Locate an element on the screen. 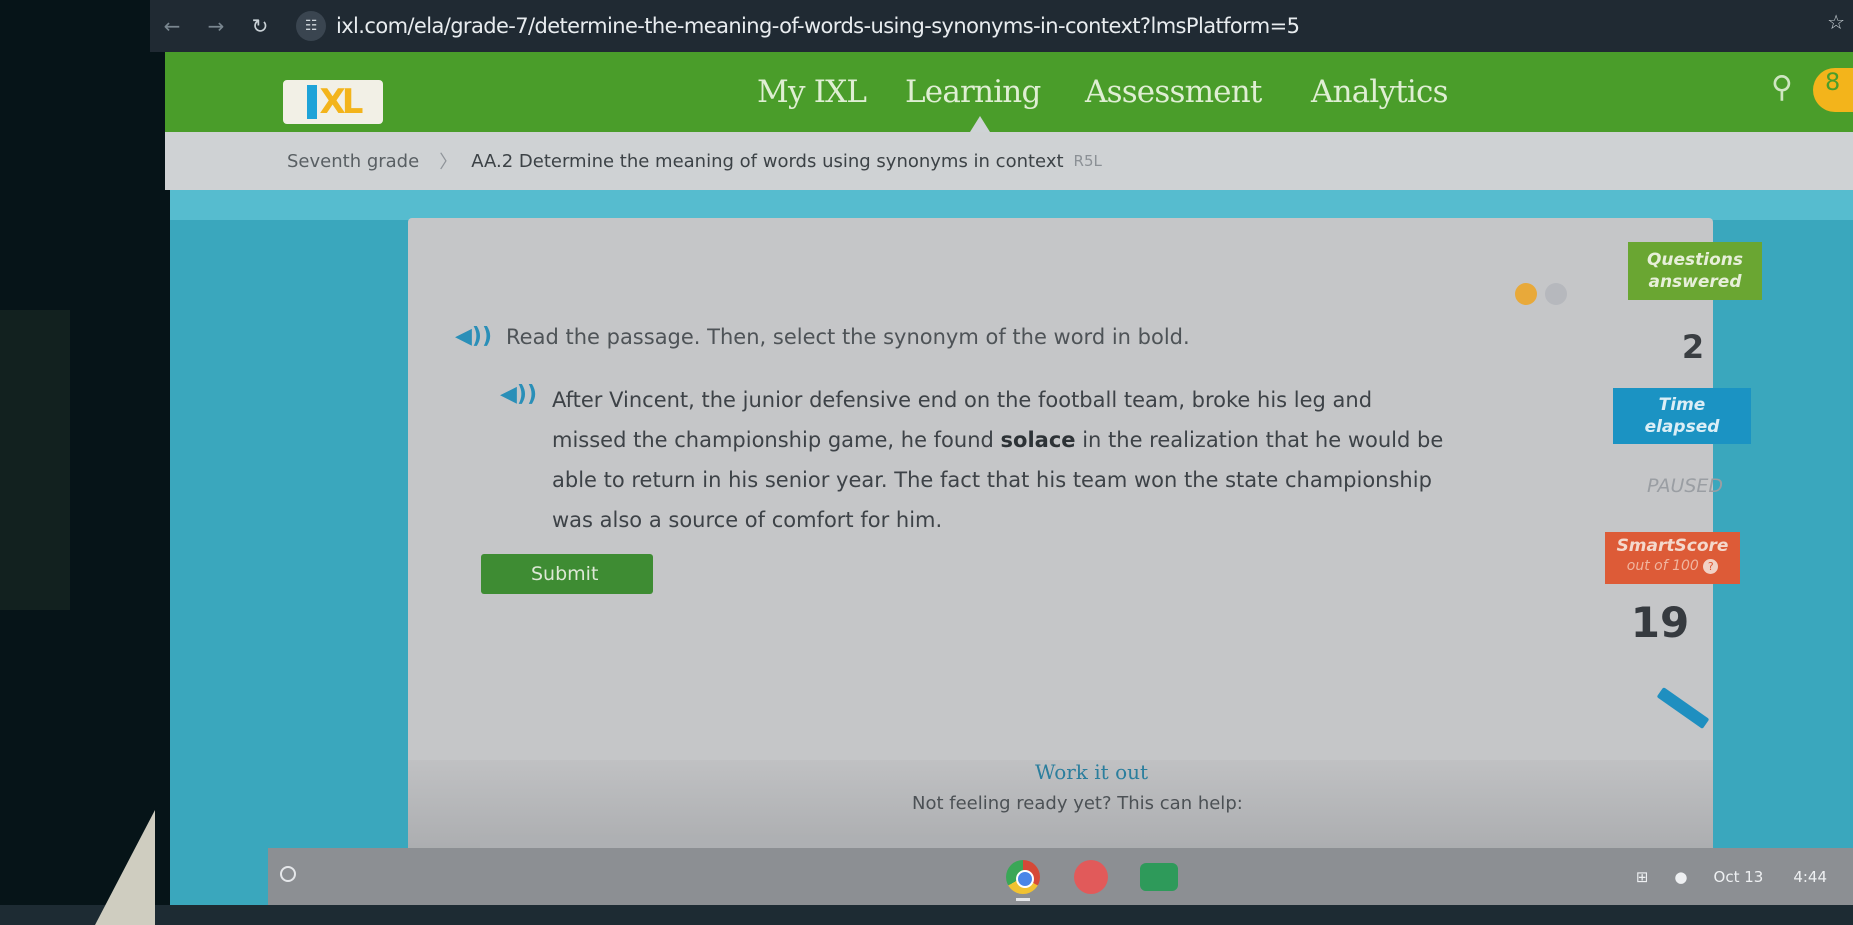  classroom-icon is located at coordinates (1159, 877).